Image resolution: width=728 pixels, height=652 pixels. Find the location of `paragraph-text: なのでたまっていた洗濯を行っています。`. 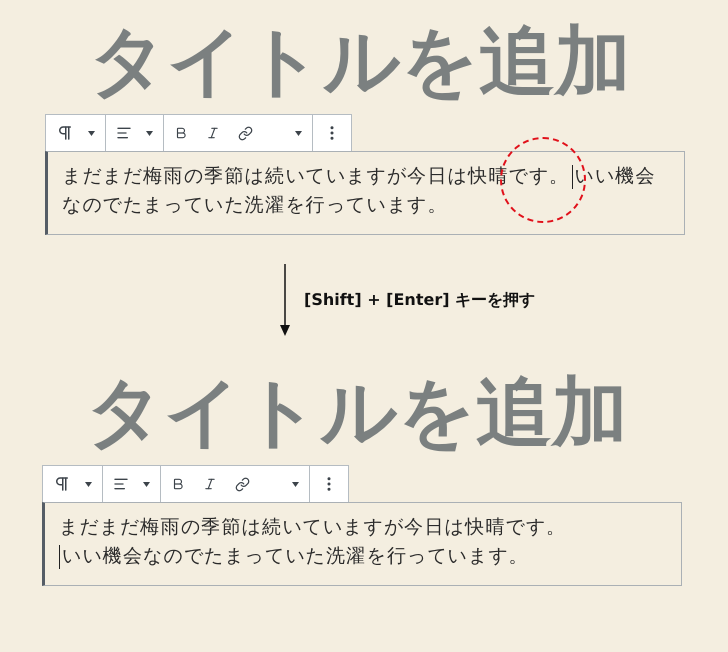

paragraph-text: なのでたまっていた洗濯を行っています。 is located at coordinates (255, 205).